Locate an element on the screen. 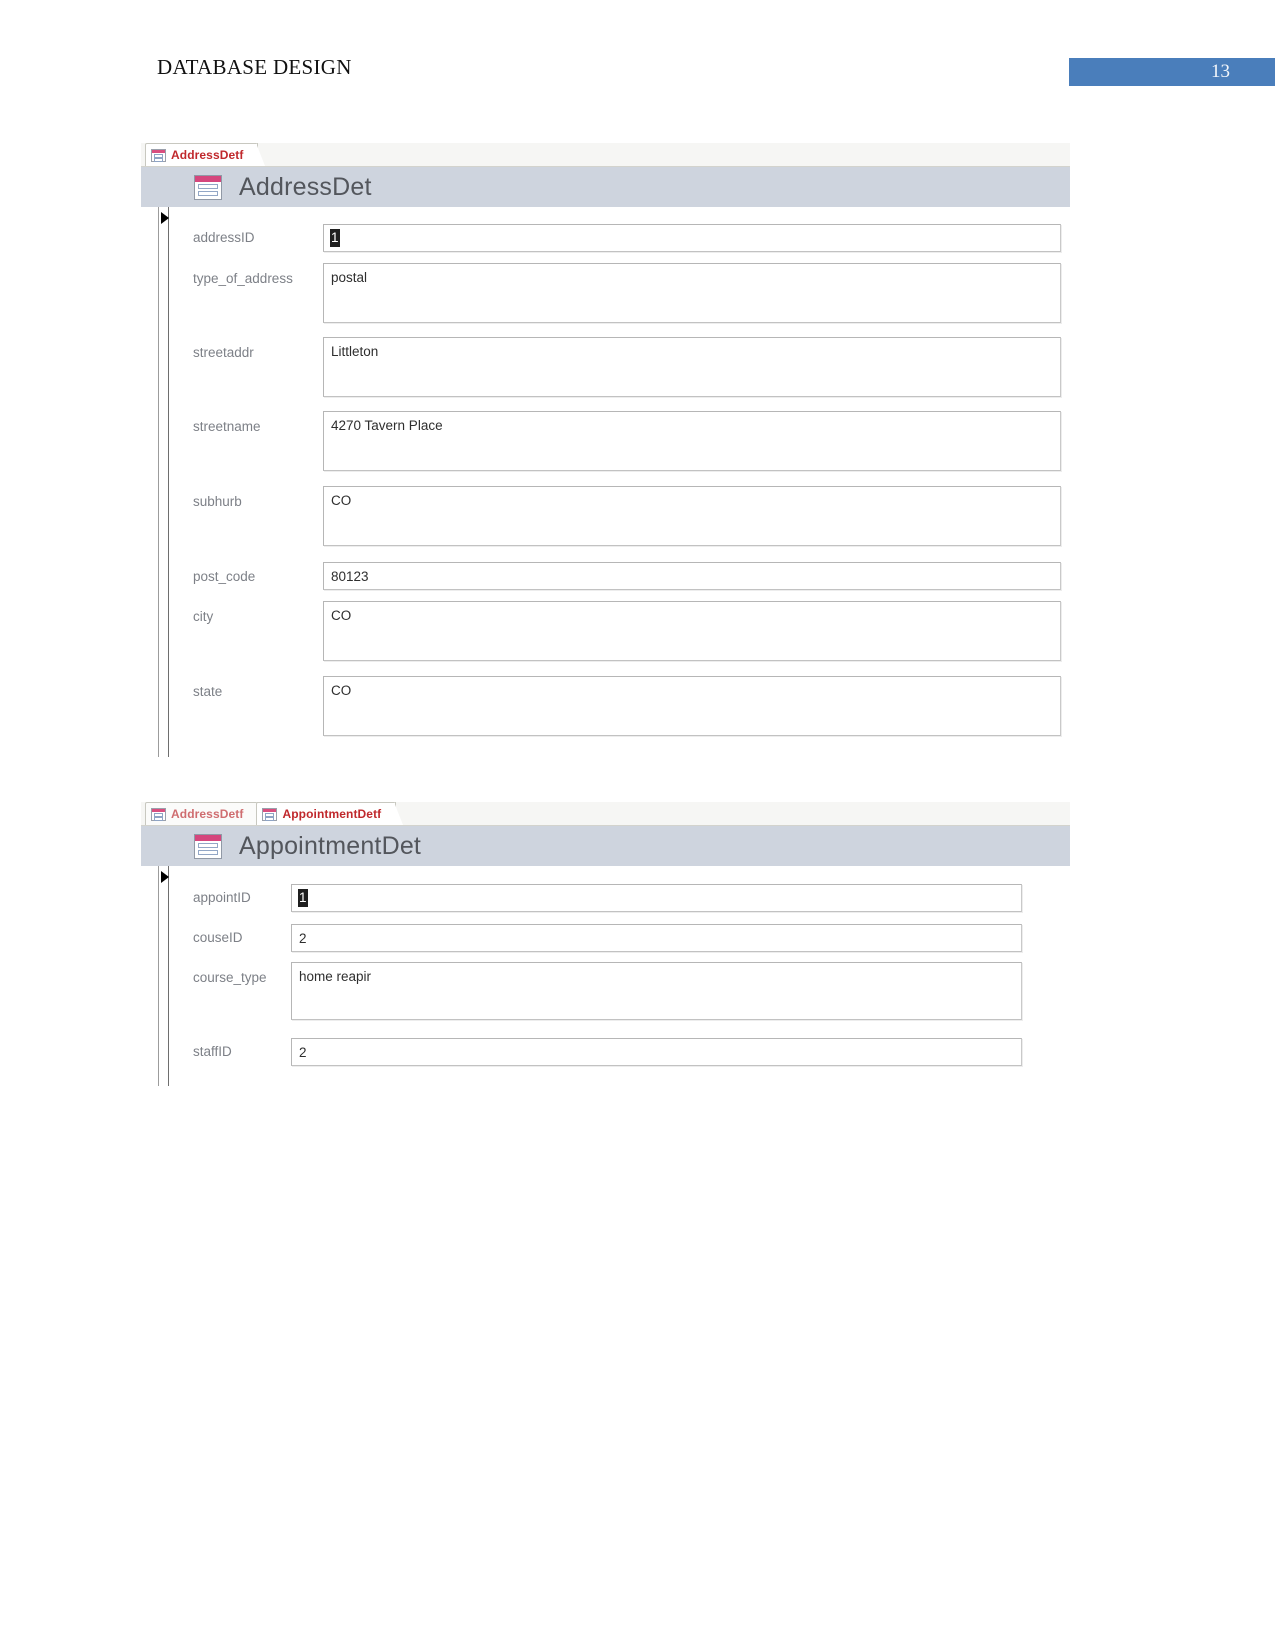 This screenshot has height=1650, width=1275. page-title: DATABASE DESIGN is located at coordinates (254, 67).